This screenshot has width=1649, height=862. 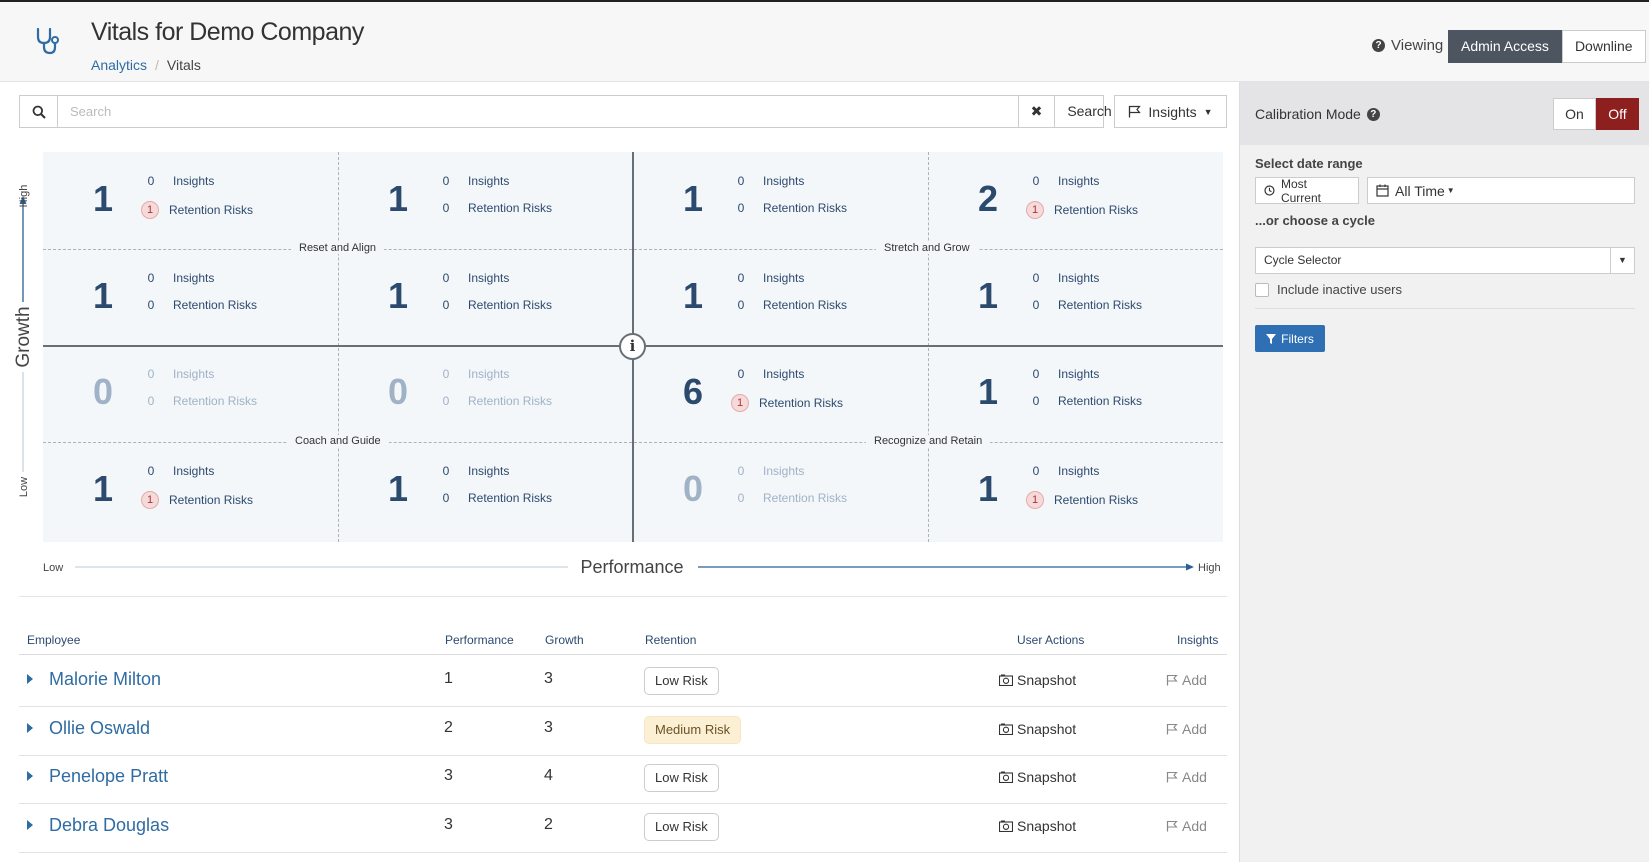 I want to click on insights-dropdown: Insights ▼, so click(x=1170, y=111).